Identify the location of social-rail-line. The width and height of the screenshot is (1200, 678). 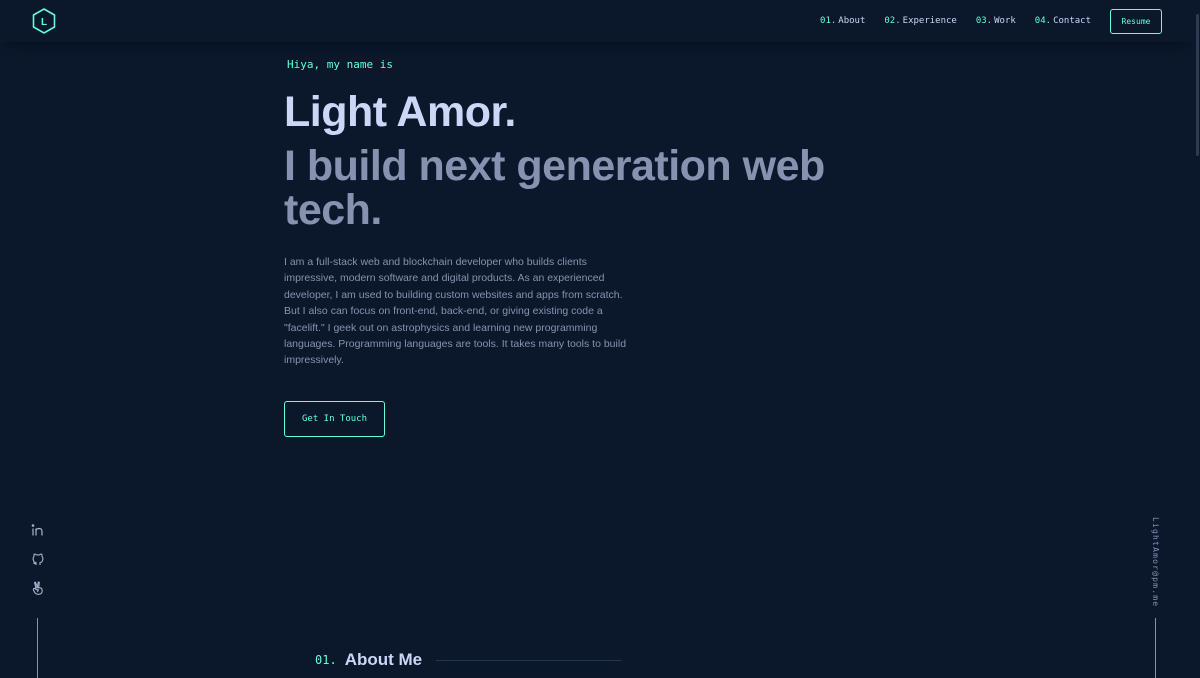
(37, 648).